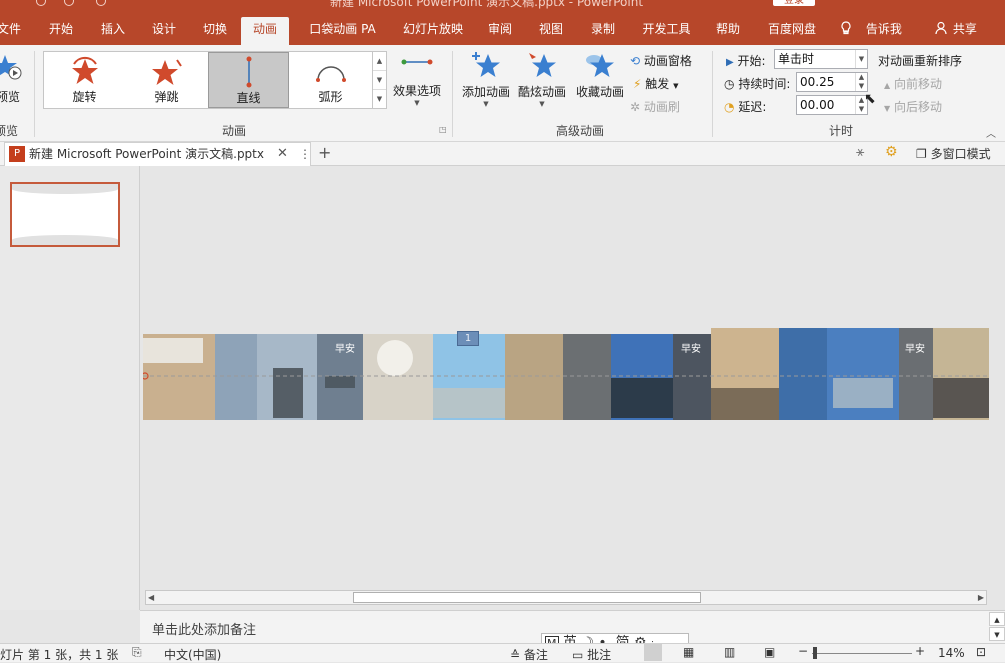 The image size is (1005, 663). What do you see at coordinates (821, 59) in the screenshot?
I see `start-select: 单击时 ▼` at bounding box center [821, 59].